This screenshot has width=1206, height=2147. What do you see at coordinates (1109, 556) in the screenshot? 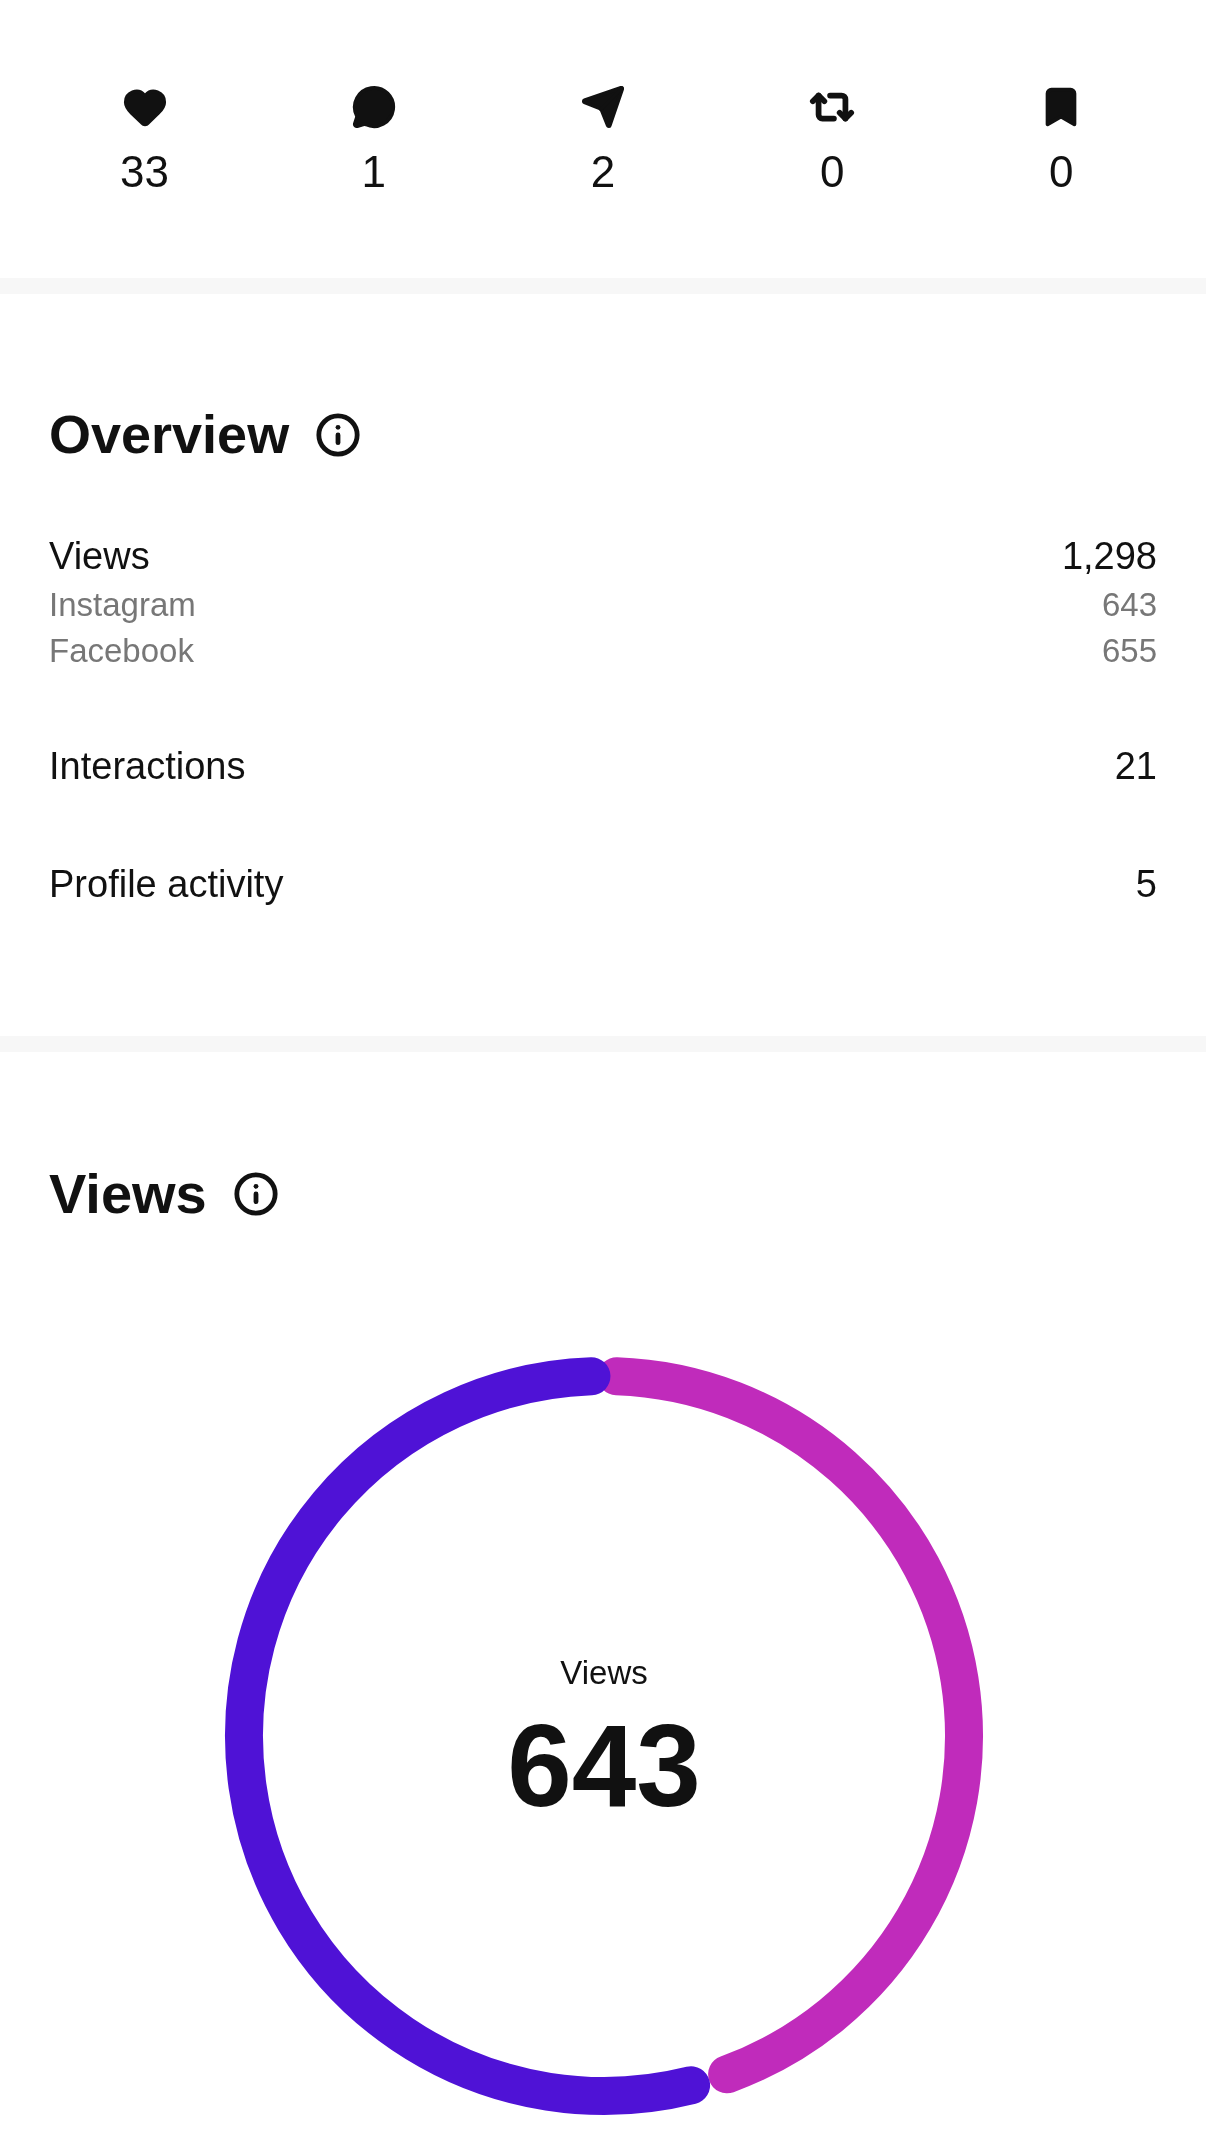
I see `metric-value: 1,298` at bounding box center [1109, 556].